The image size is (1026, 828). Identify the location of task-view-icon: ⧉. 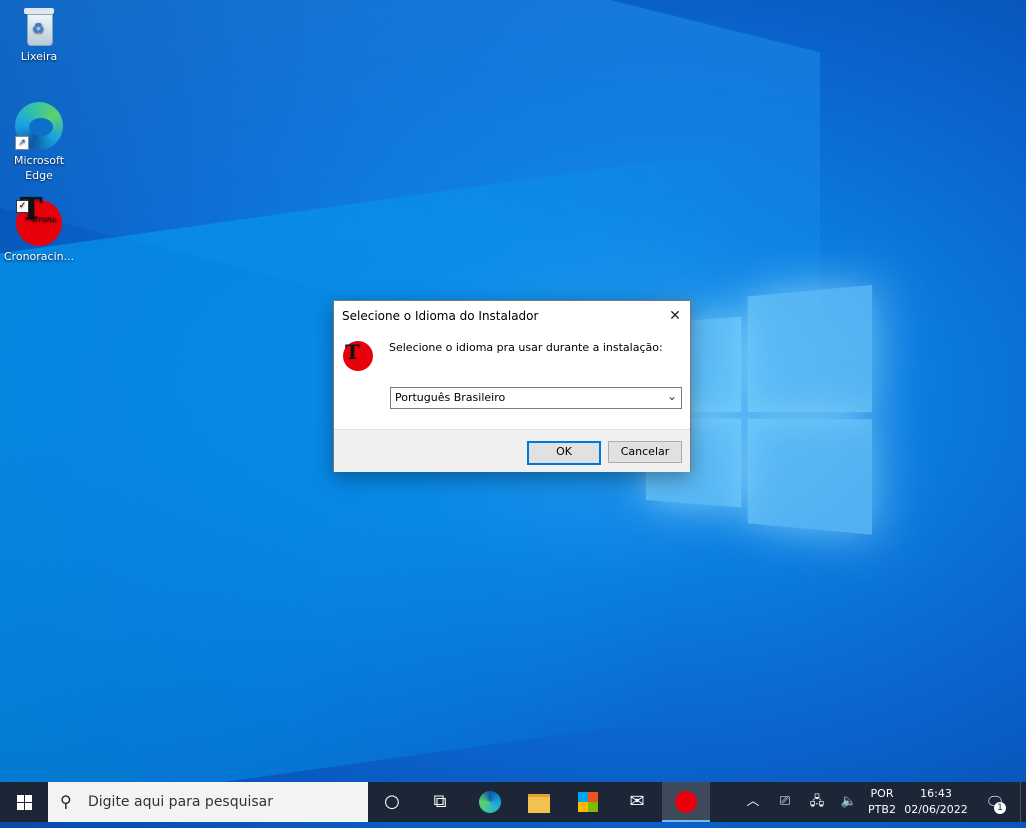
(440, 801).